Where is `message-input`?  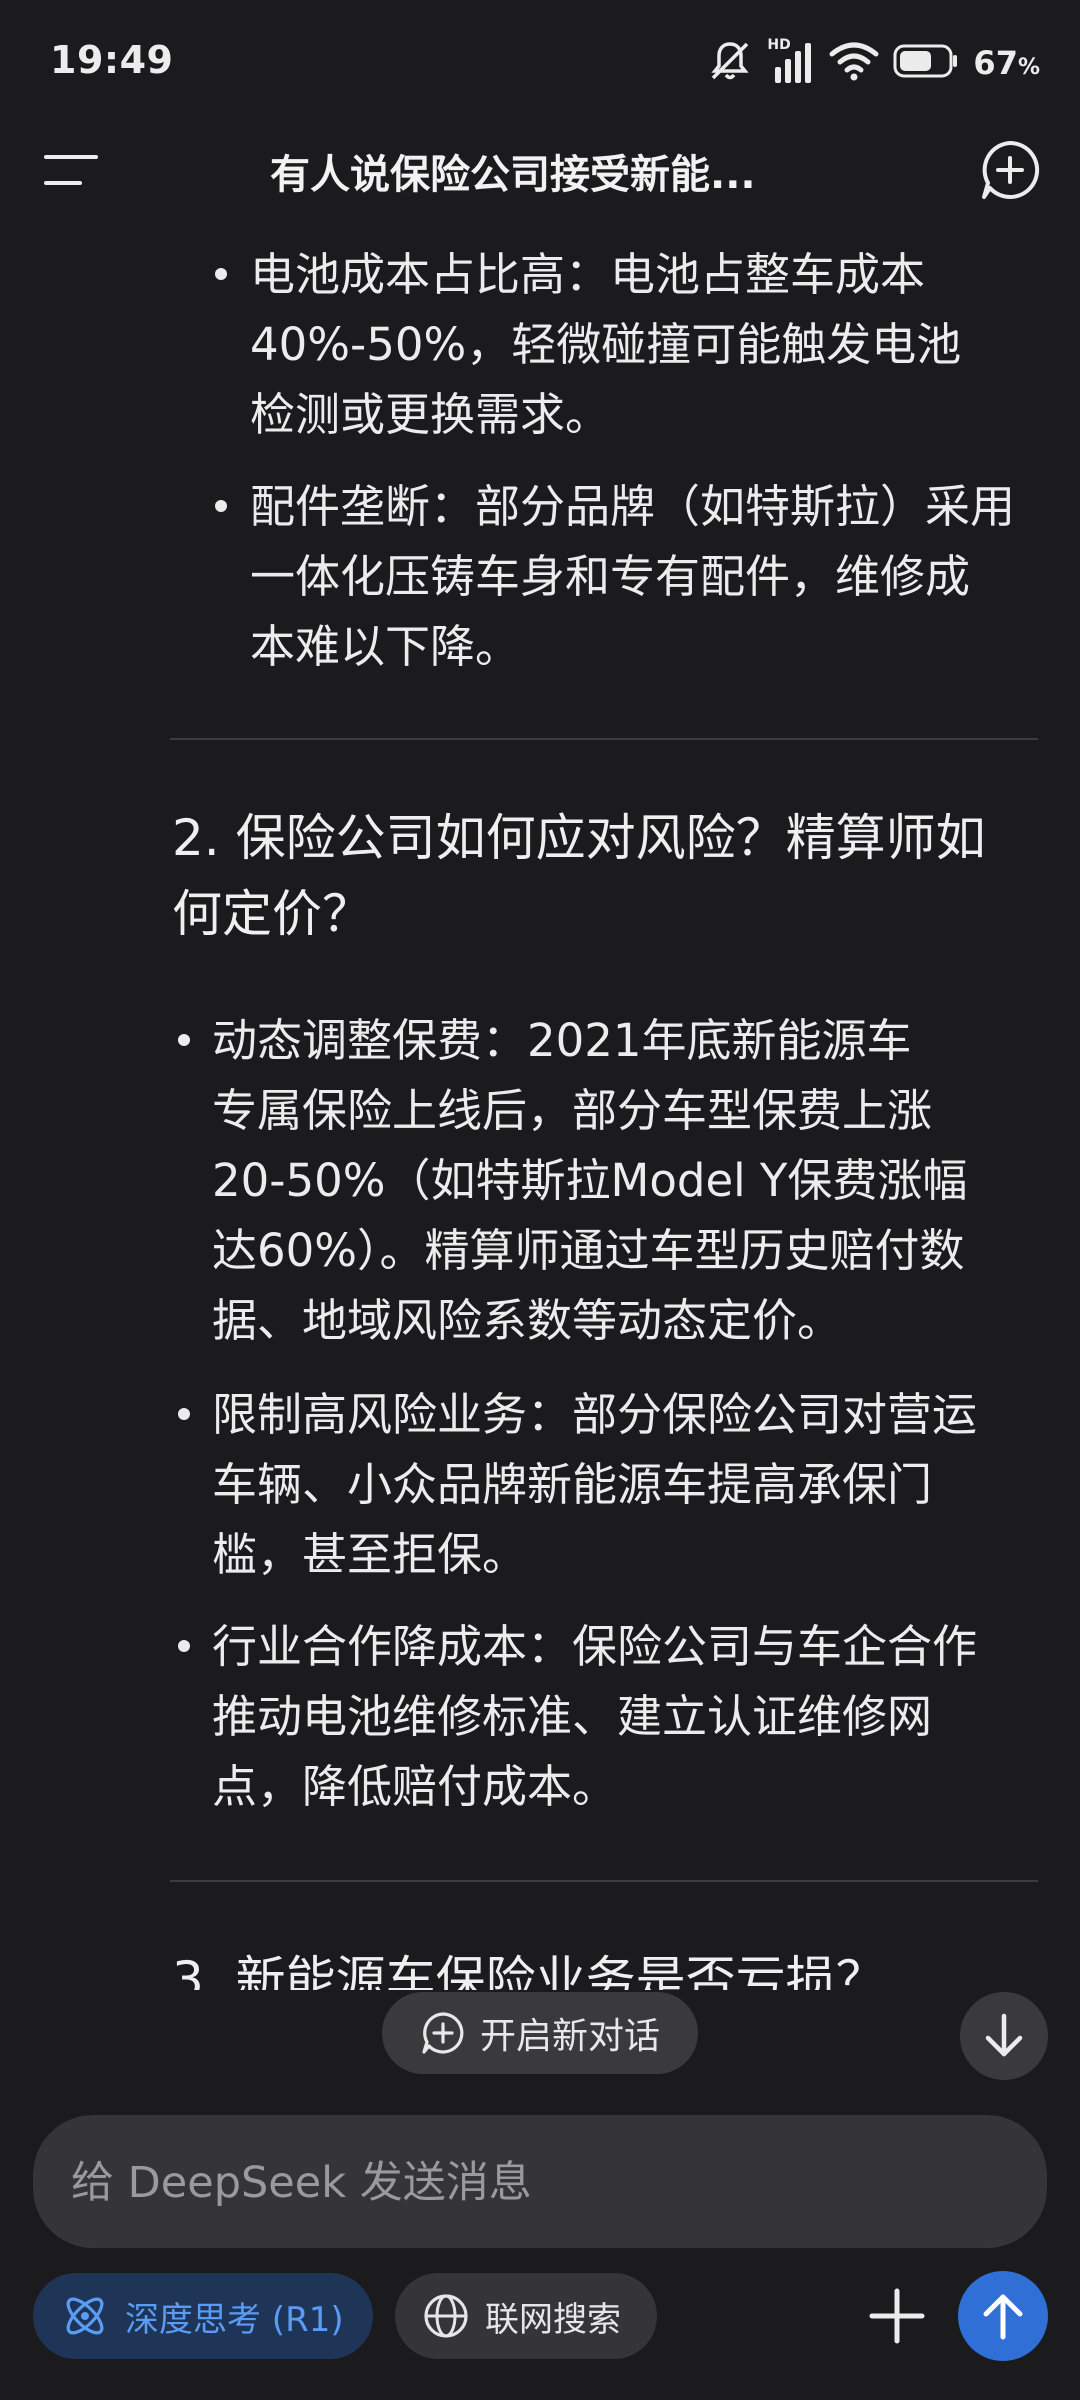 message-input is located at coordinates (541, 2182).